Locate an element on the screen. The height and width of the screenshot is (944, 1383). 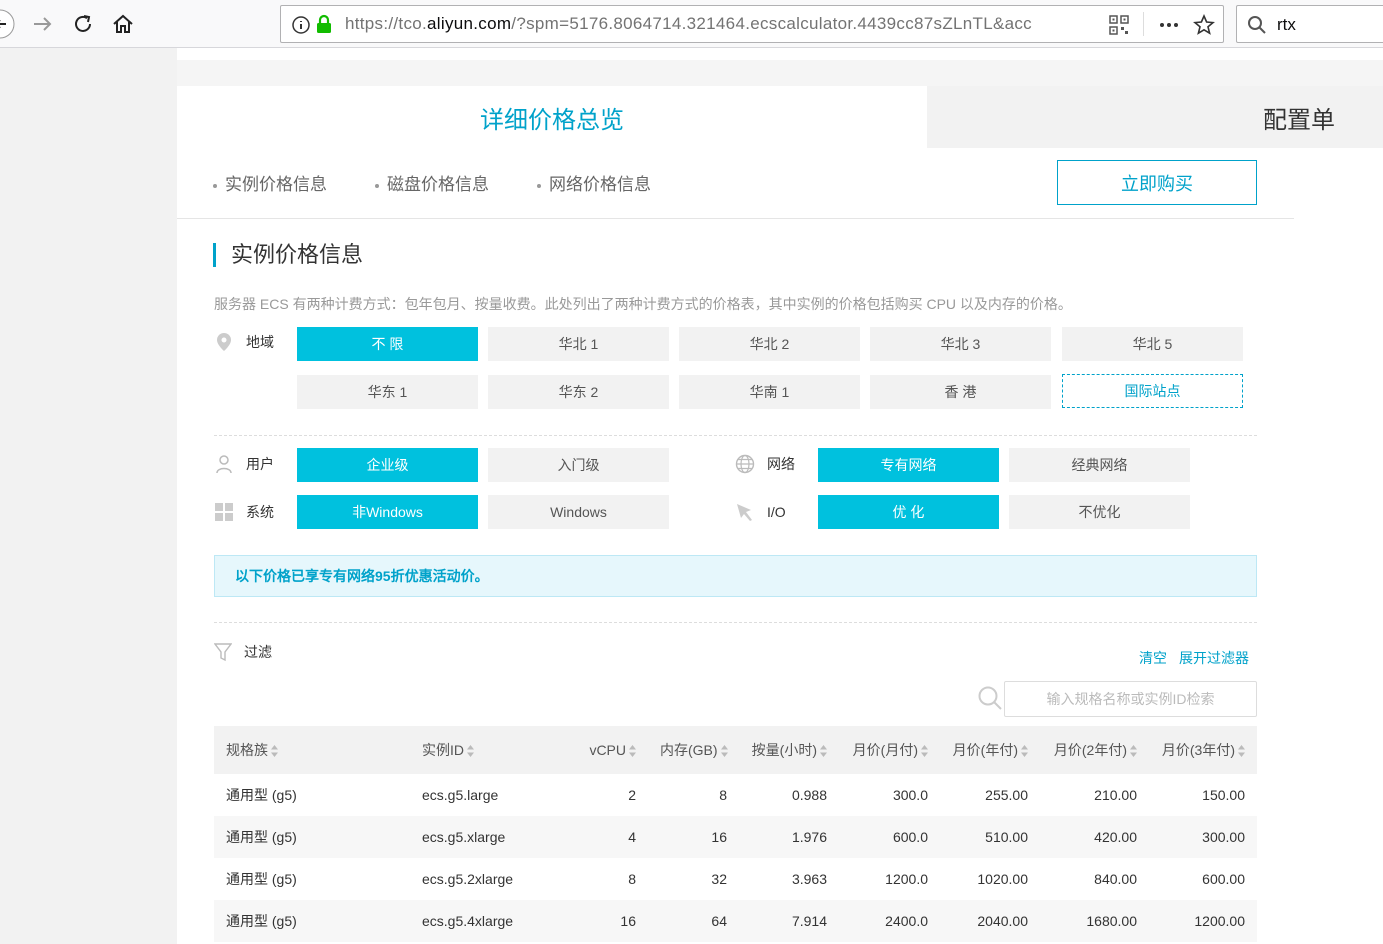
region-option-huadong2: 华东 2 is located at coordinates (578, 392).